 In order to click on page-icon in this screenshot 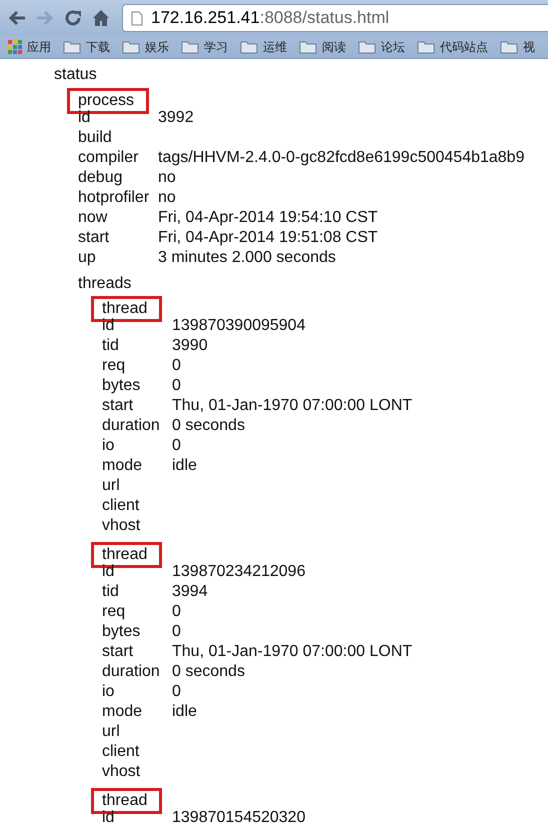, I will do `click(137, 18)`.